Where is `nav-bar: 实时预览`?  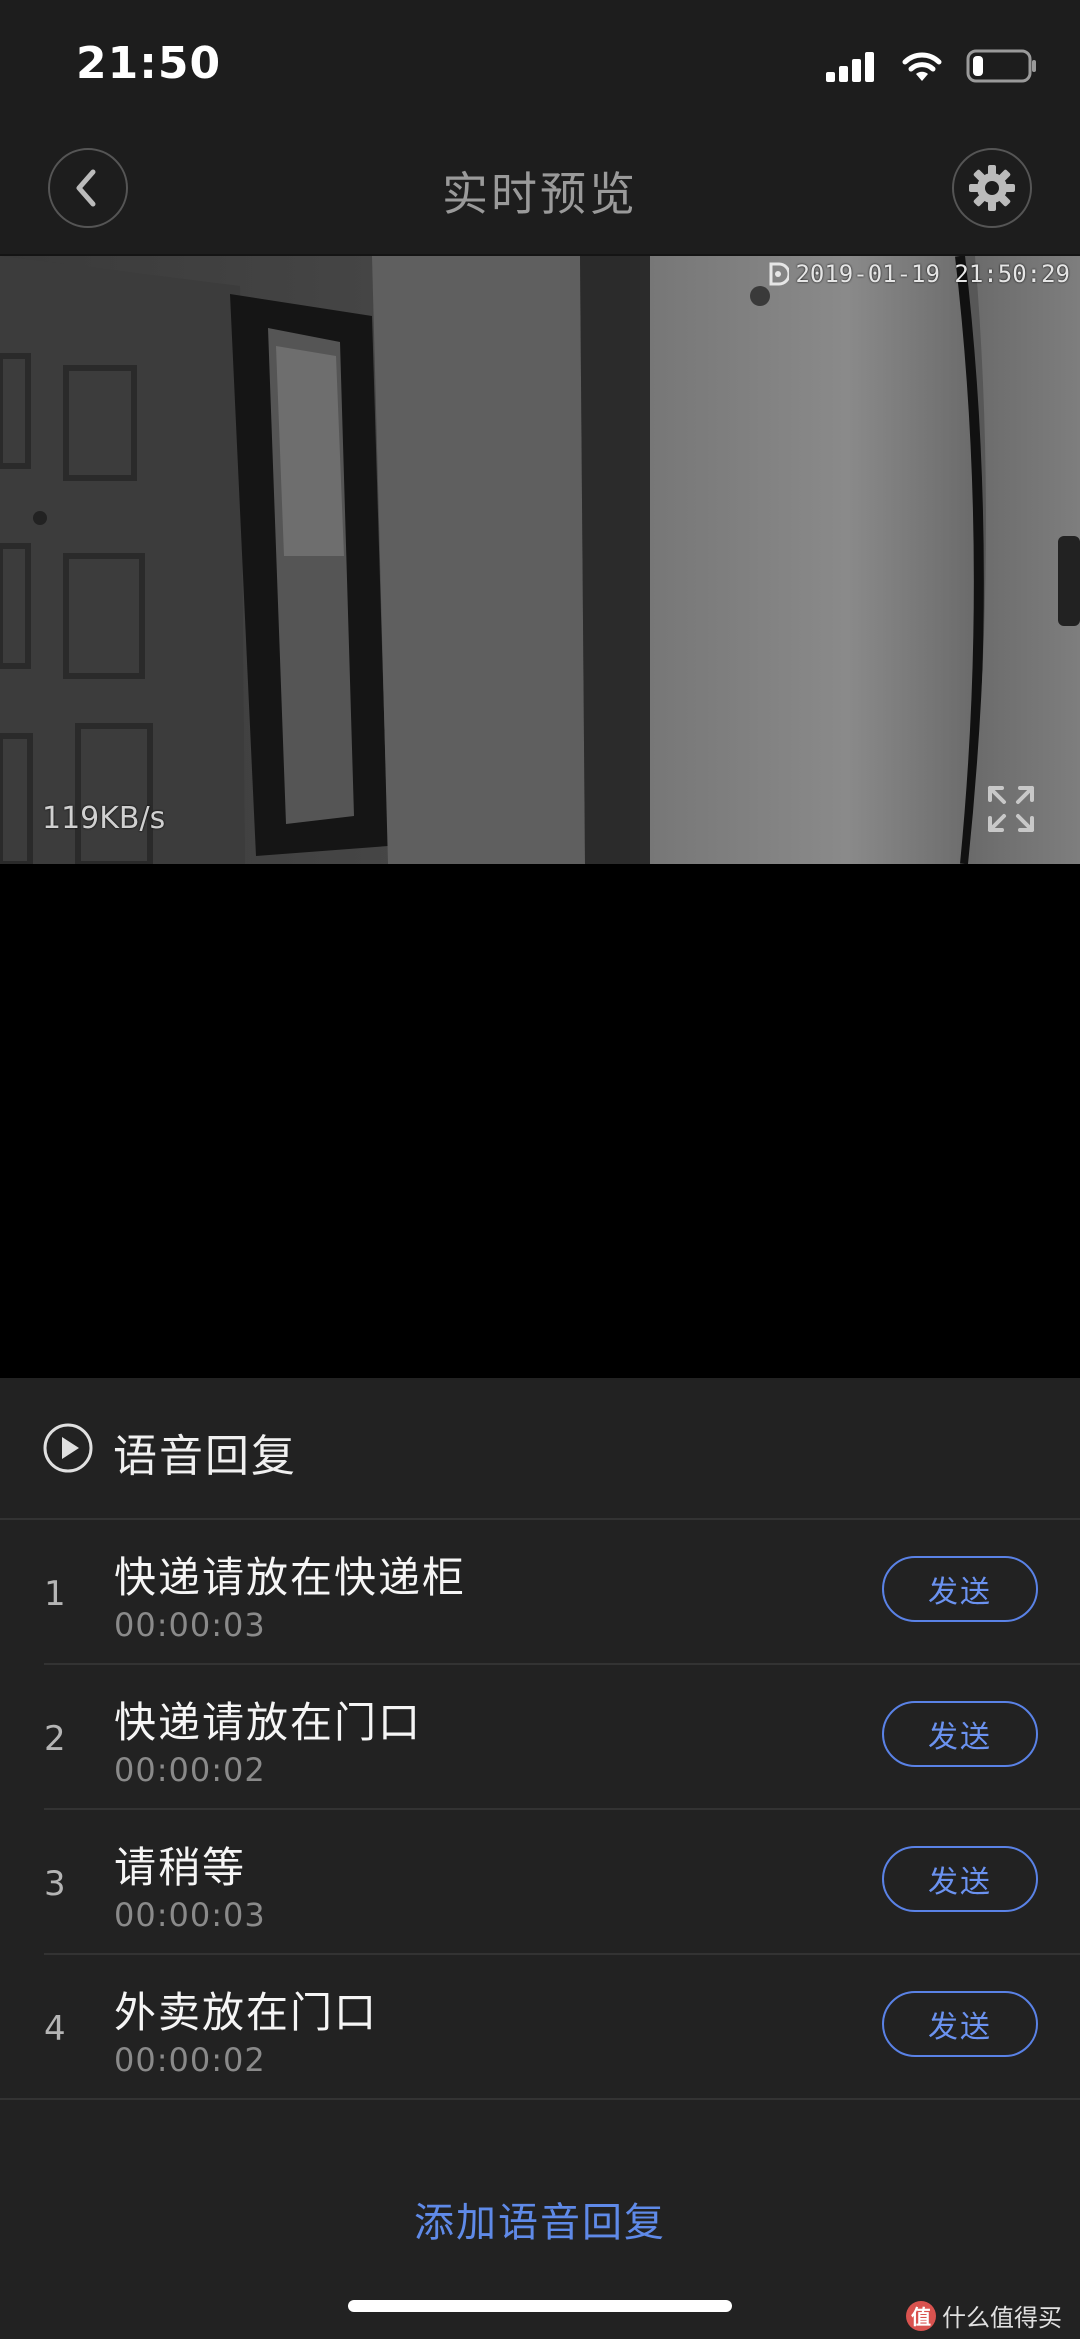 nav-bar: 实时预览 is located at coordinates (540, 188).